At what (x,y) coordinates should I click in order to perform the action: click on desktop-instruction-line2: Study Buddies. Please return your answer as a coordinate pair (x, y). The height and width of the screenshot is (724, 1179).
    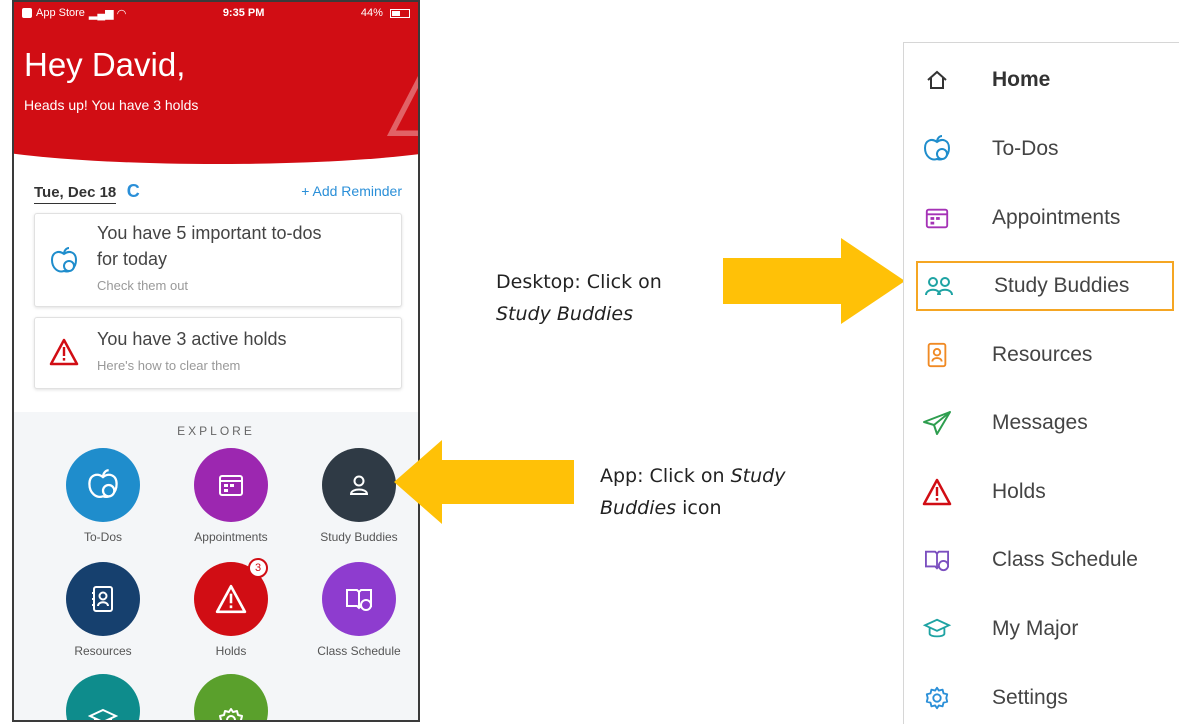
    Looking at the image, I should click on (564, 314).